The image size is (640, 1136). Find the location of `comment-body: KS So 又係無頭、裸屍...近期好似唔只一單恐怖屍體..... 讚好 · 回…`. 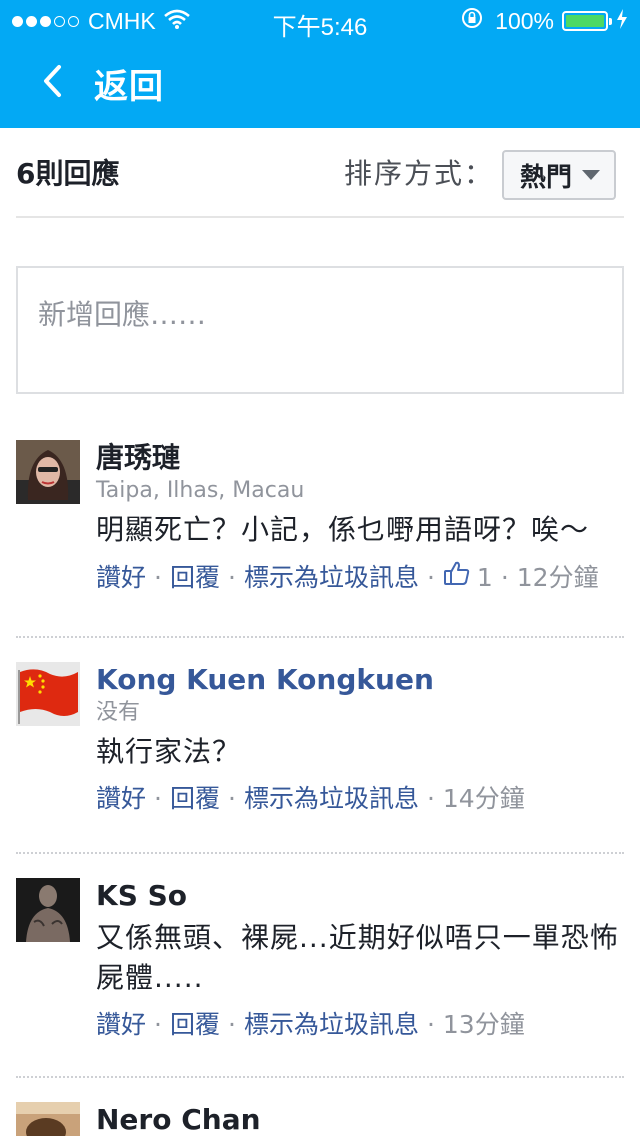

comment-body: KS So 又係無頭、裸屍...近期好似唔只一單恐怖屍體..... 讚好 · 回… is located at coordinates (360, 960).